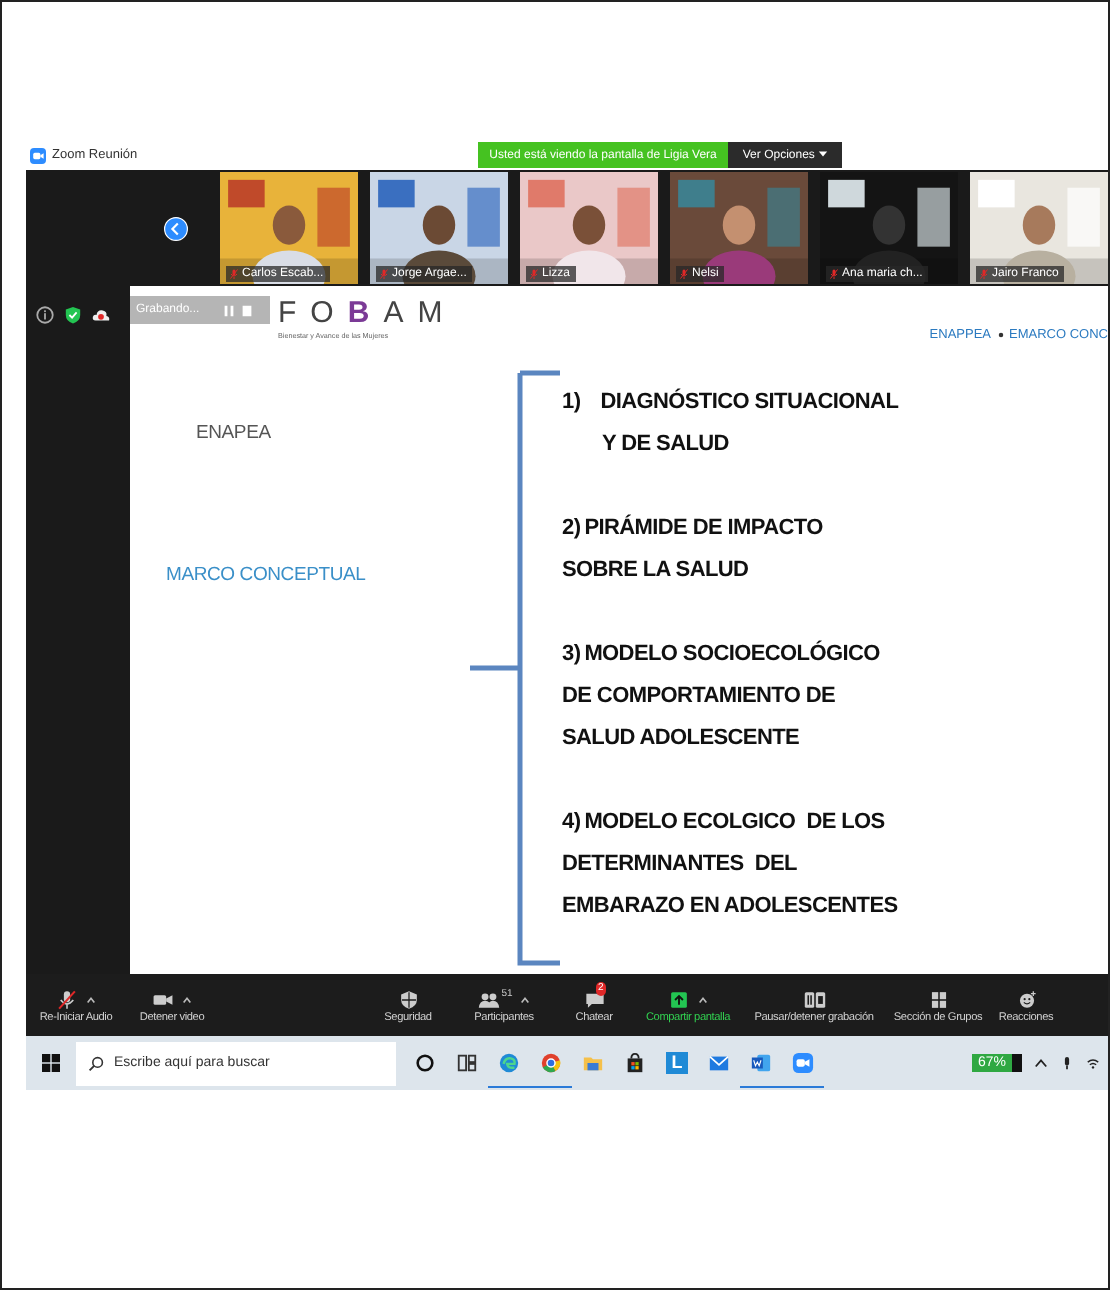  I want to click on chat-icon, so click(594, 999).